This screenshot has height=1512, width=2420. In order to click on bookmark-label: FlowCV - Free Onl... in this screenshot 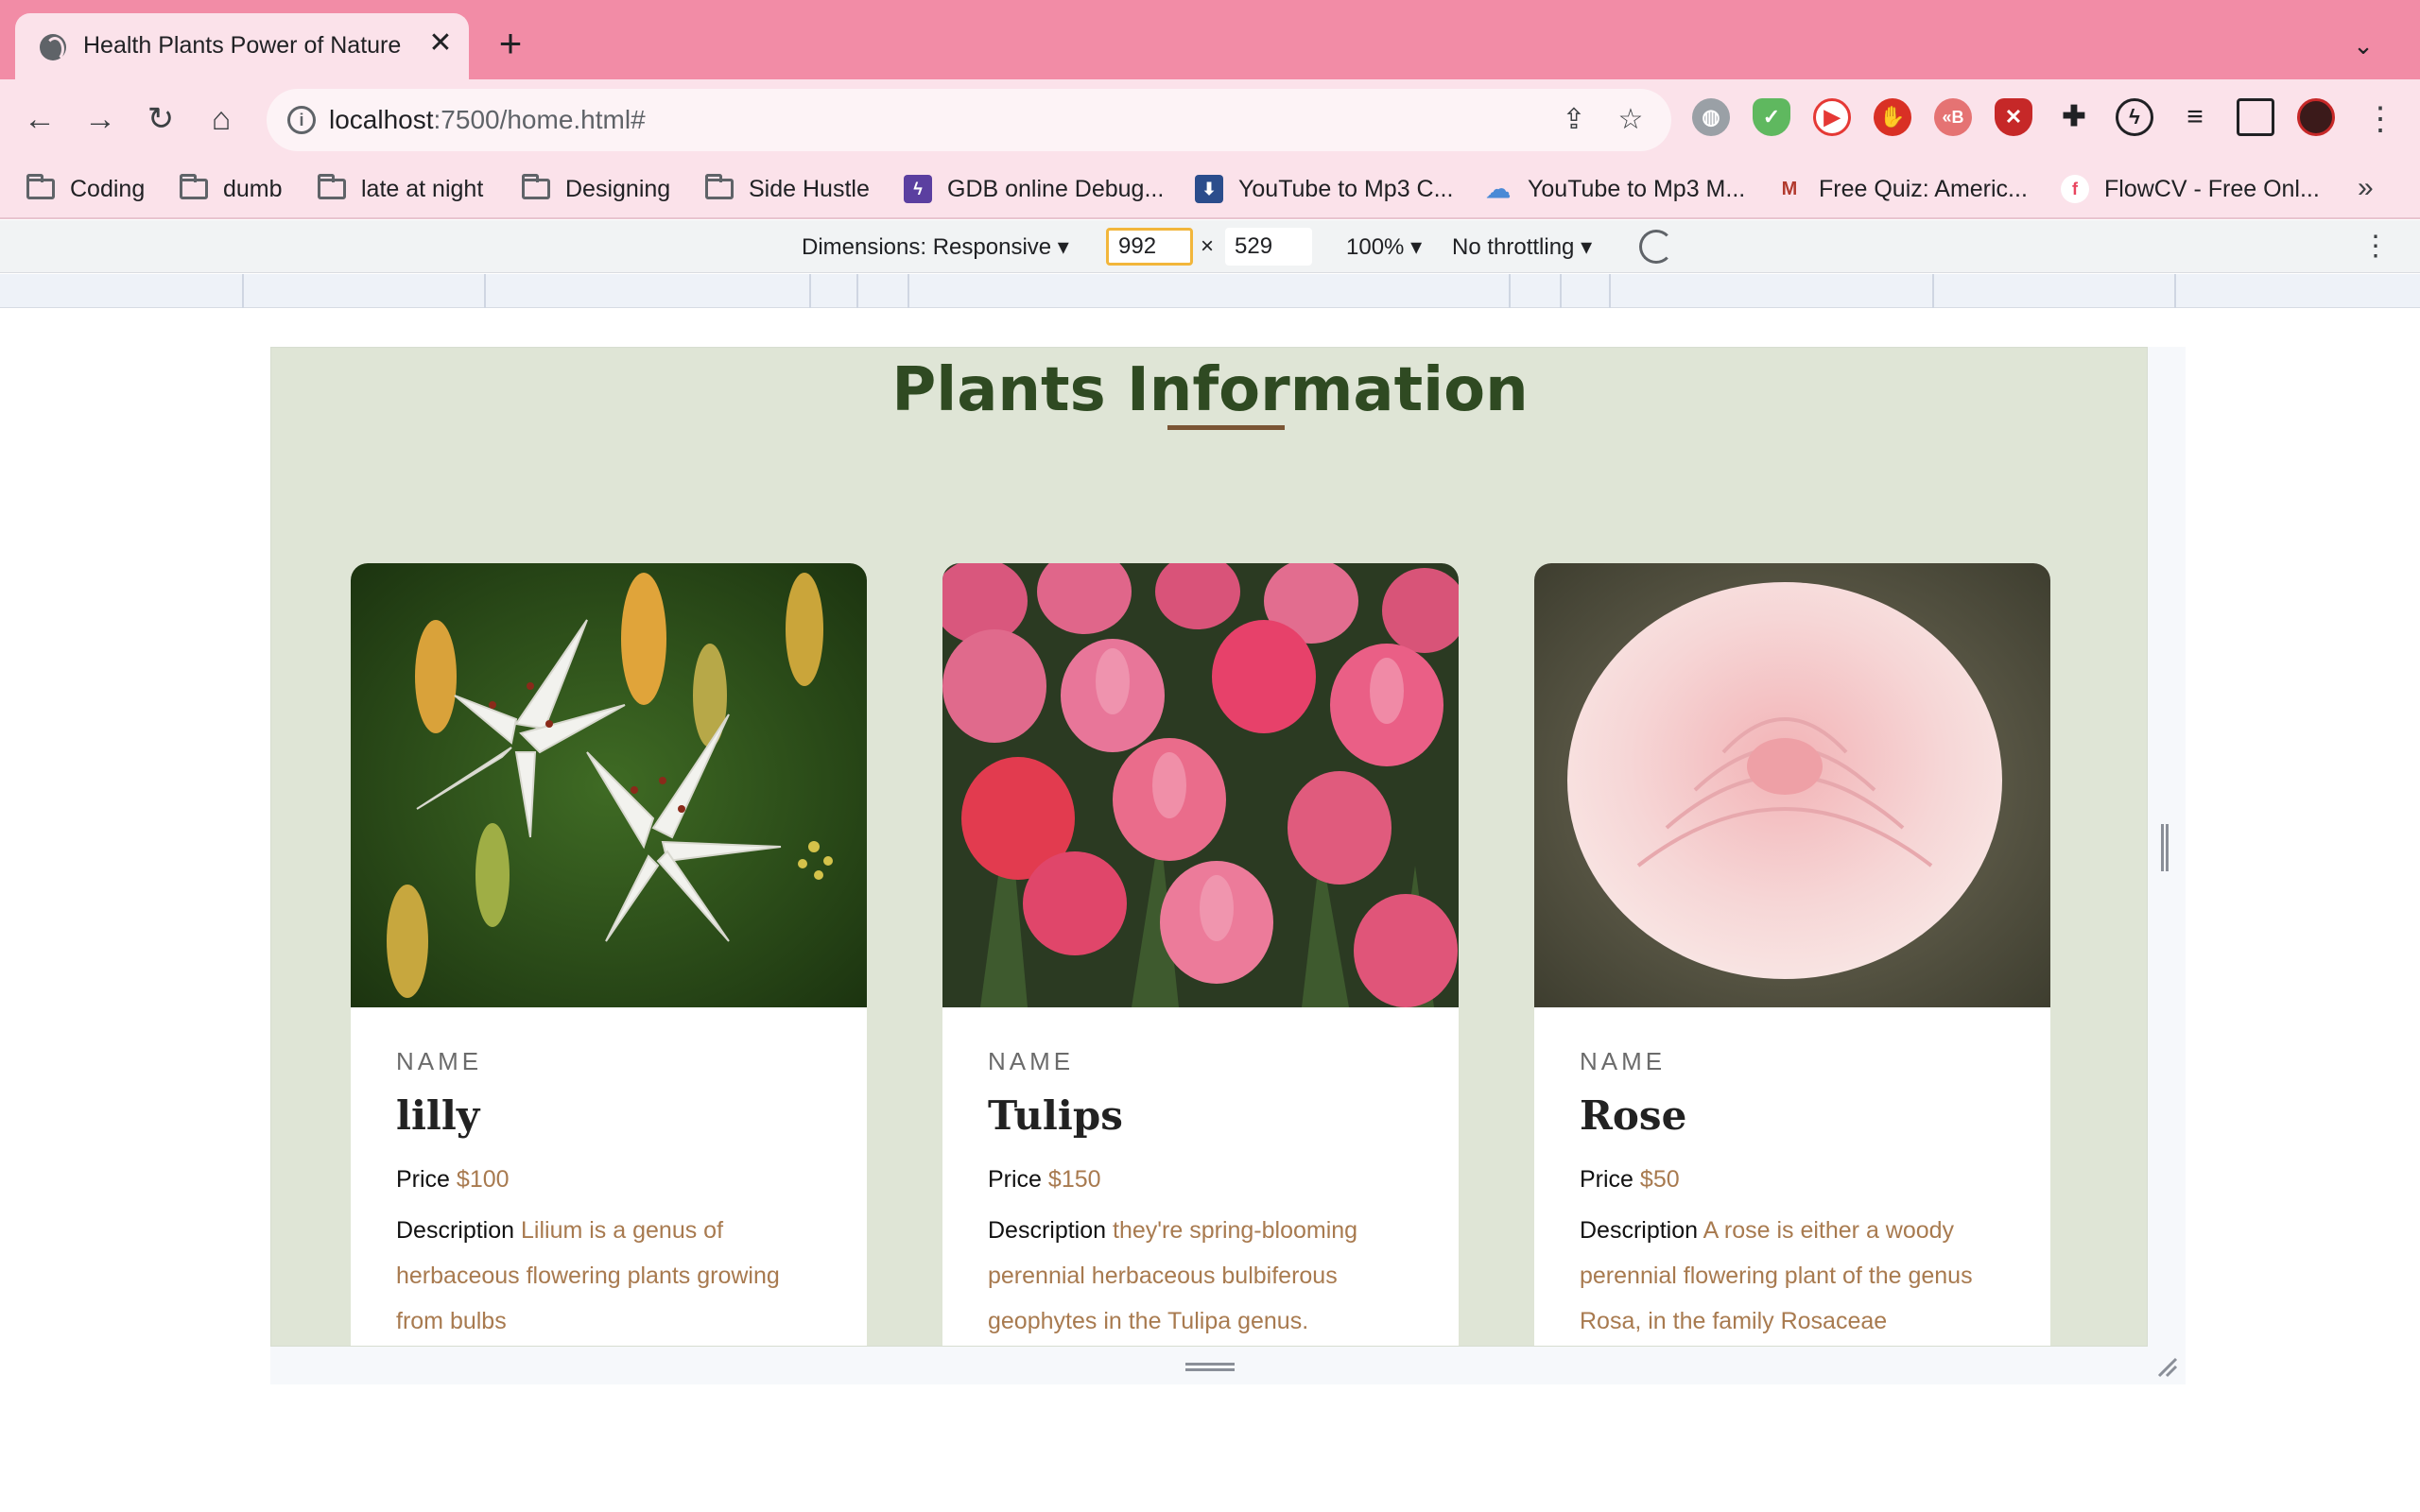, I will do `click(2212, 188)`.